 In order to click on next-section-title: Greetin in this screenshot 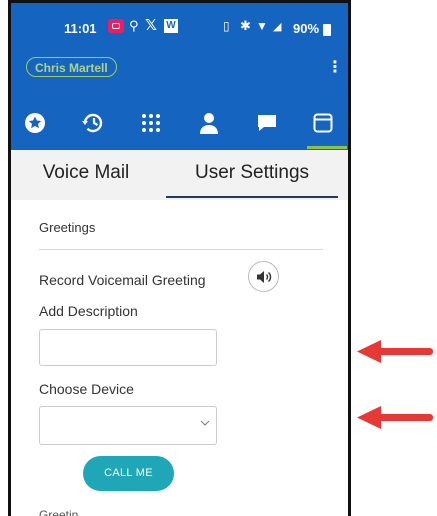, I will do `click(59, 512)`.